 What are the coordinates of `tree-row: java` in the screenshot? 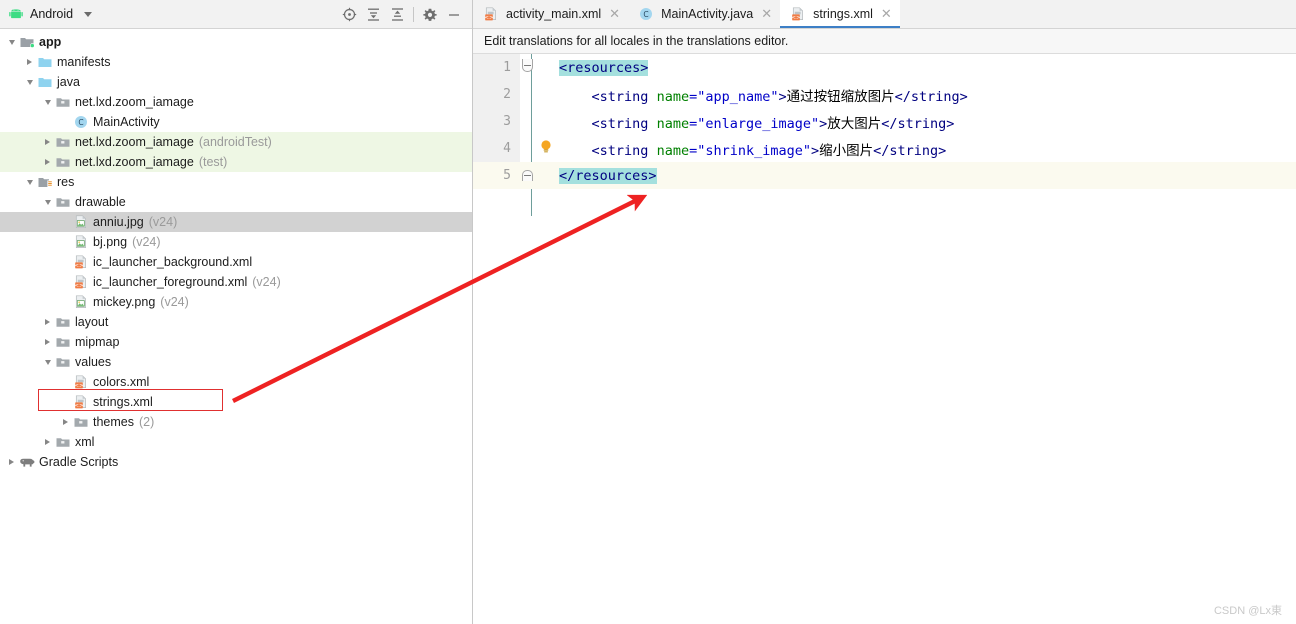 It's located at (236, 82).